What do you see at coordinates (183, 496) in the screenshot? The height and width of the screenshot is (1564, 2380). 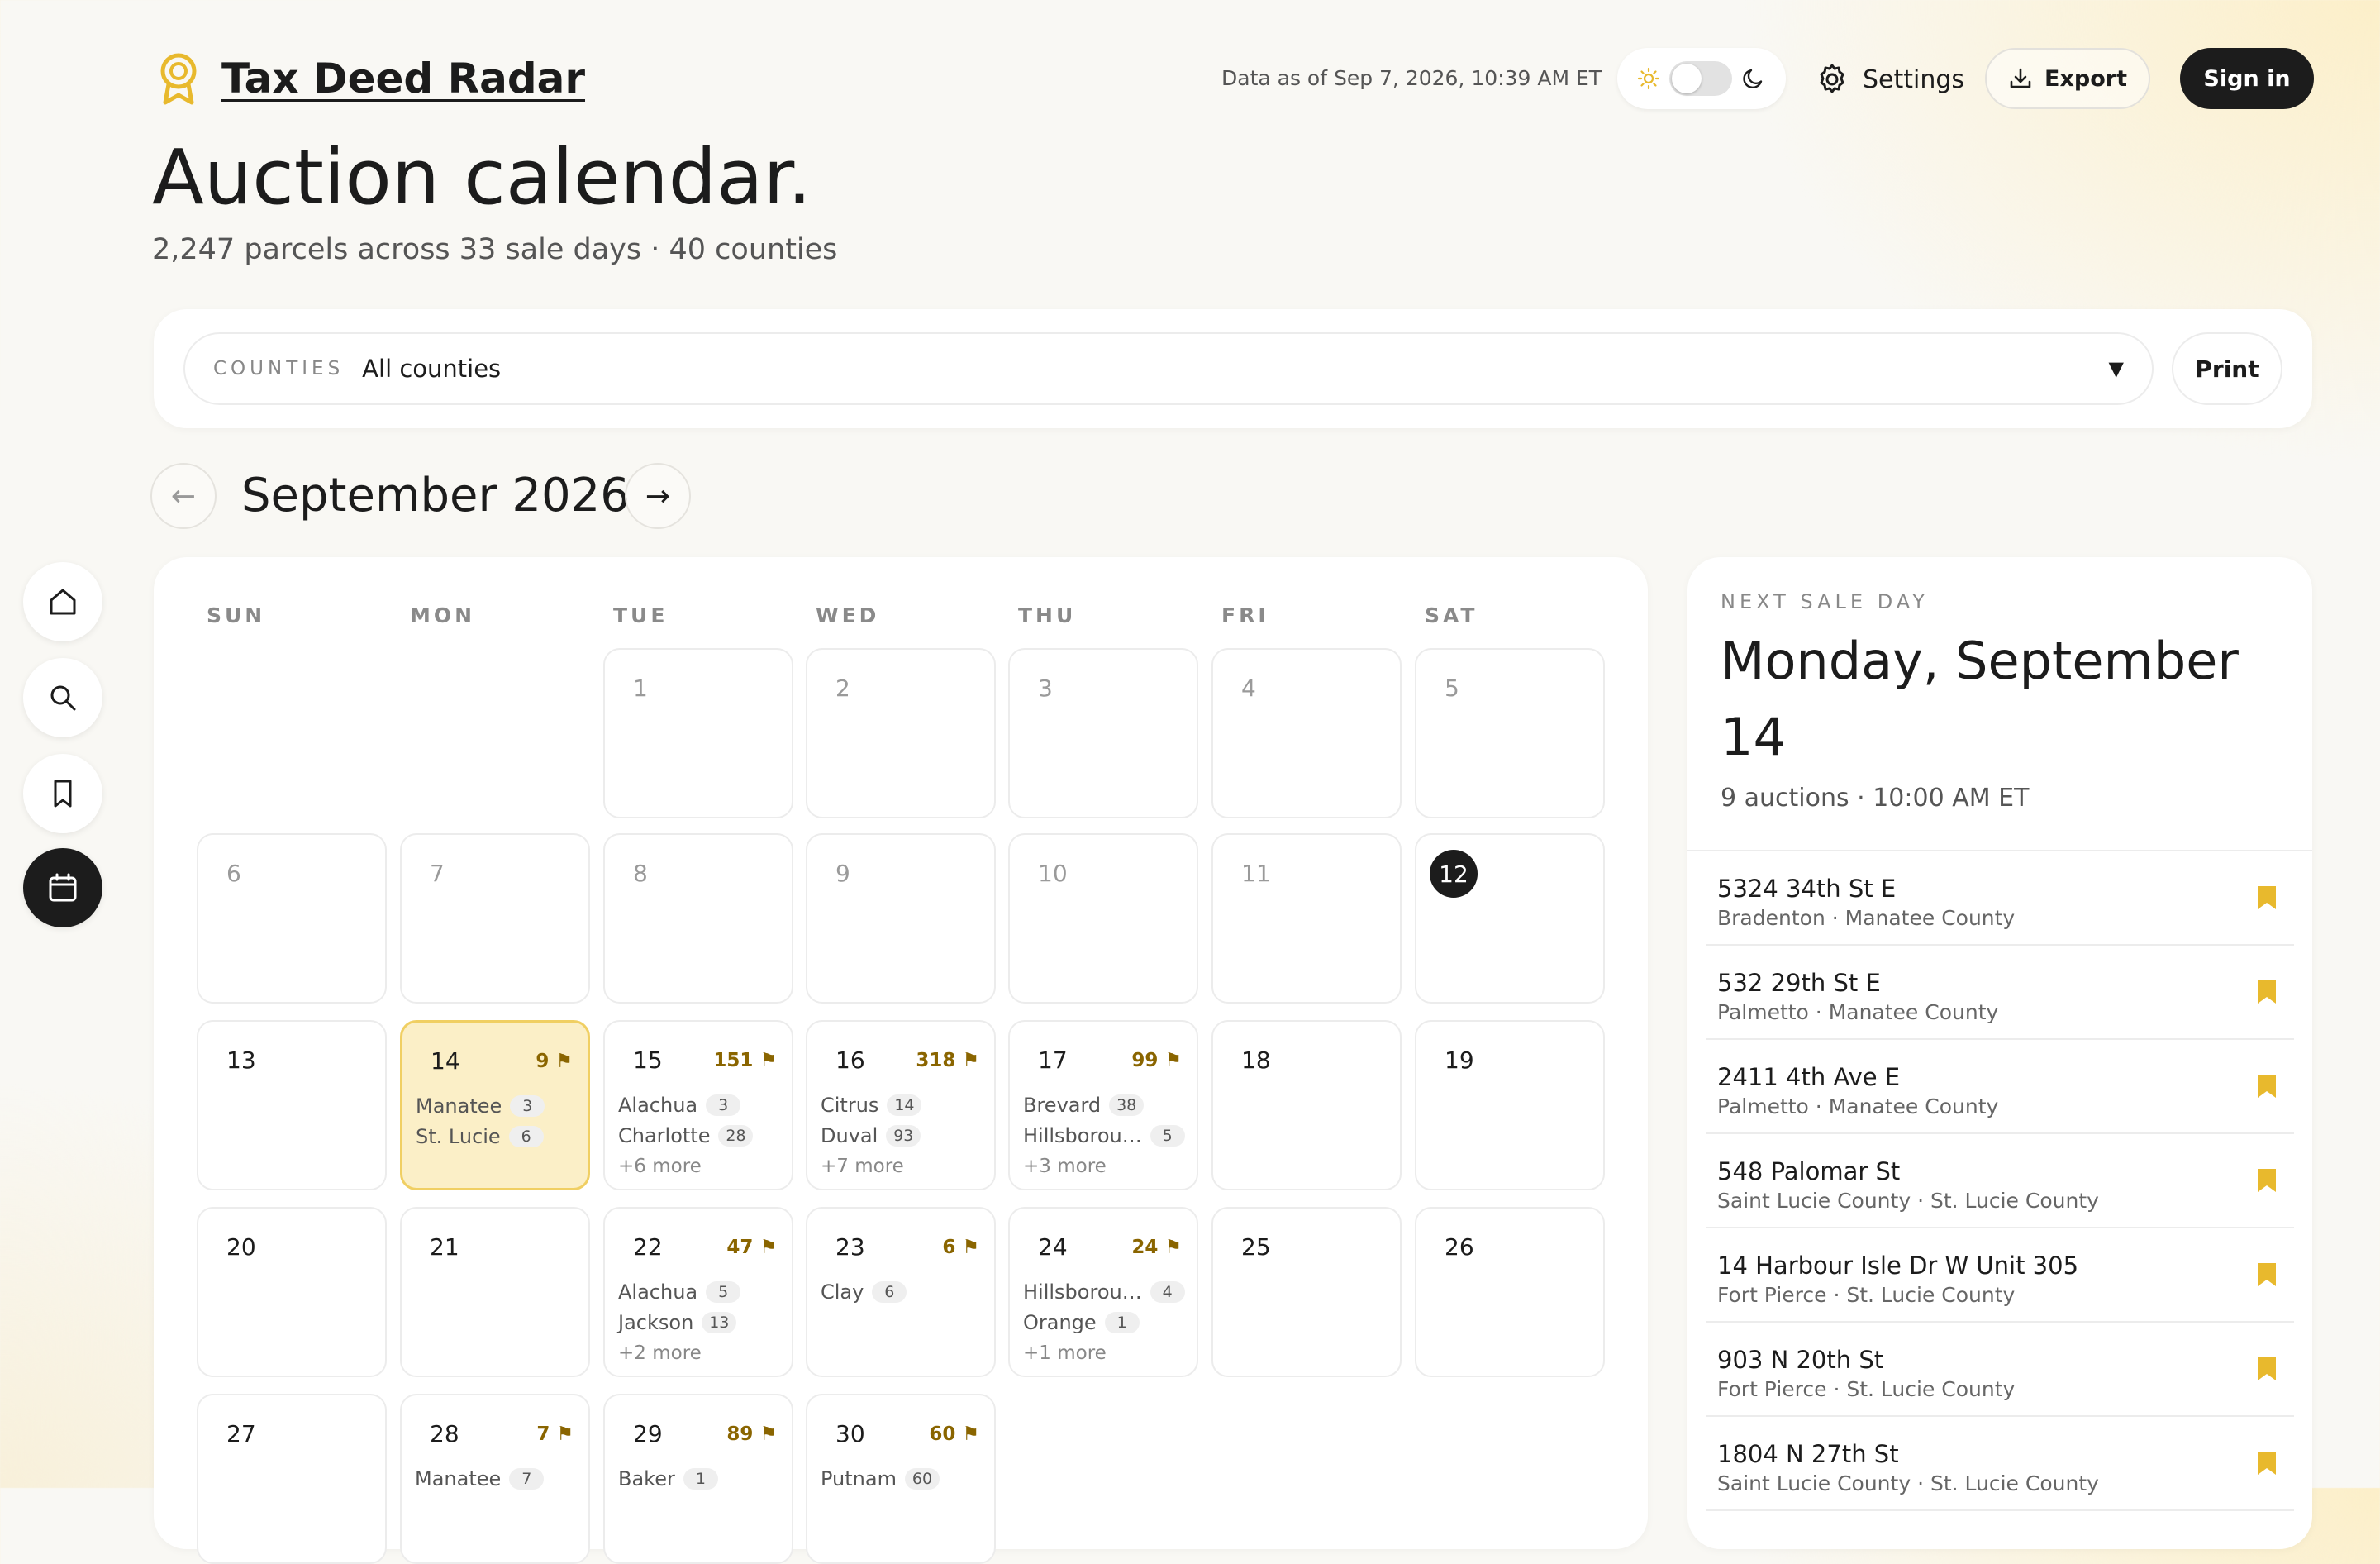 I see `prev-month-button: ←` at bounding box center [183, 496].